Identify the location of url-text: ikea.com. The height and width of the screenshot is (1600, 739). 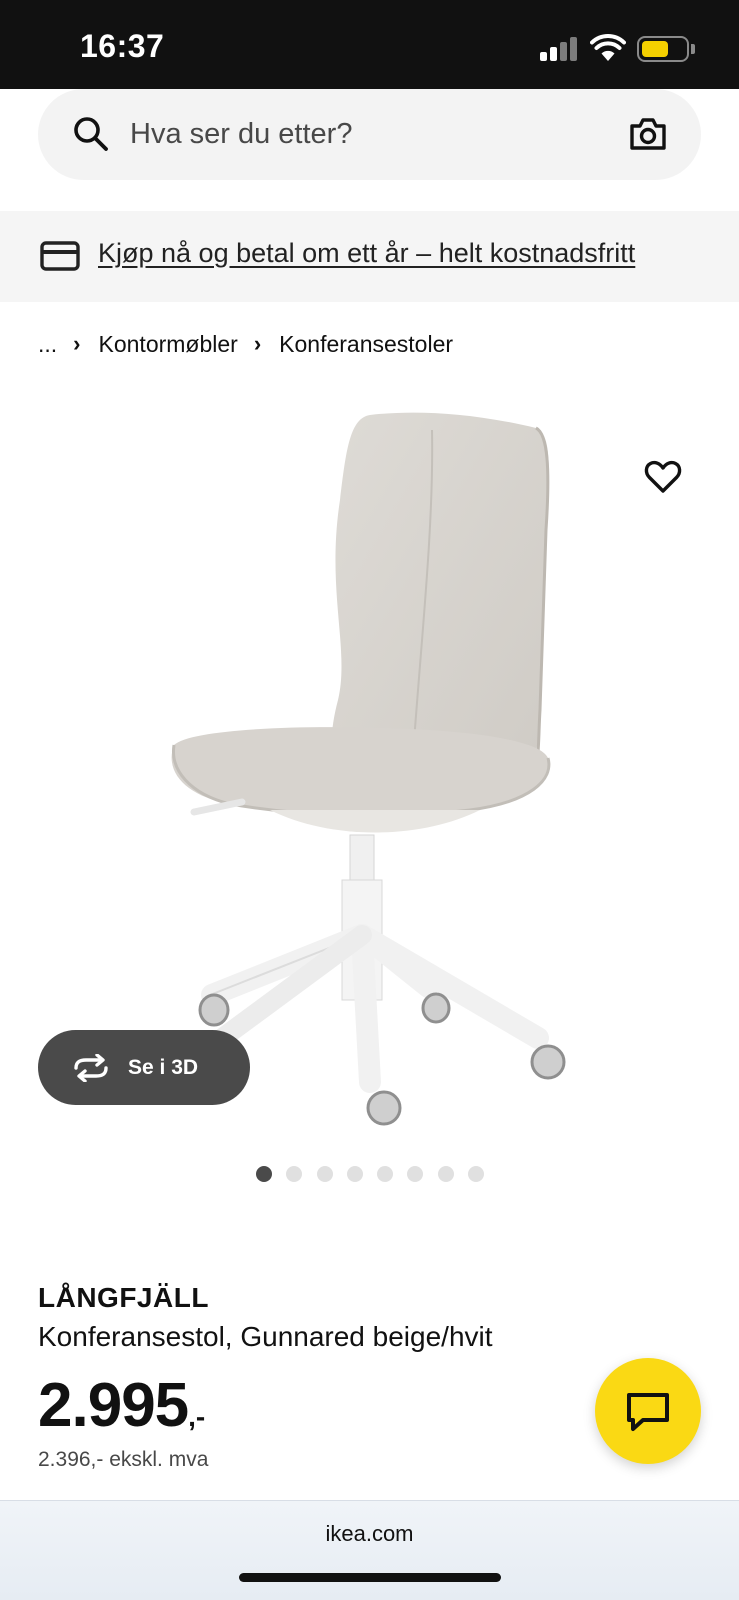
(369, 1534).